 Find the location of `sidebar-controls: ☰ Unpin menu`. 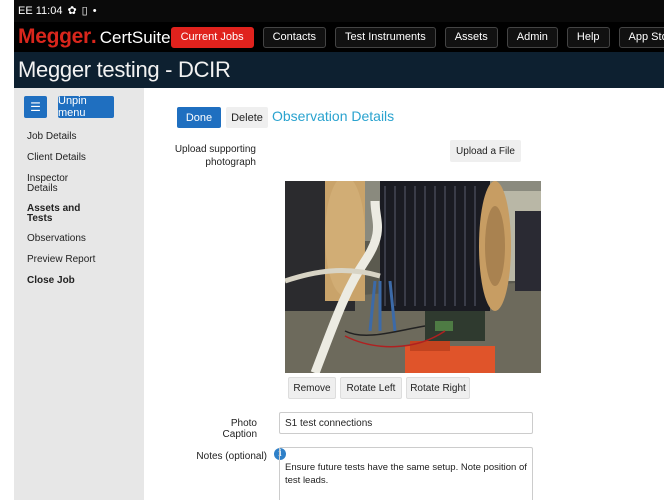

sidebar-controls: ☰ Unpin menu is located at coordinates (69, 107).